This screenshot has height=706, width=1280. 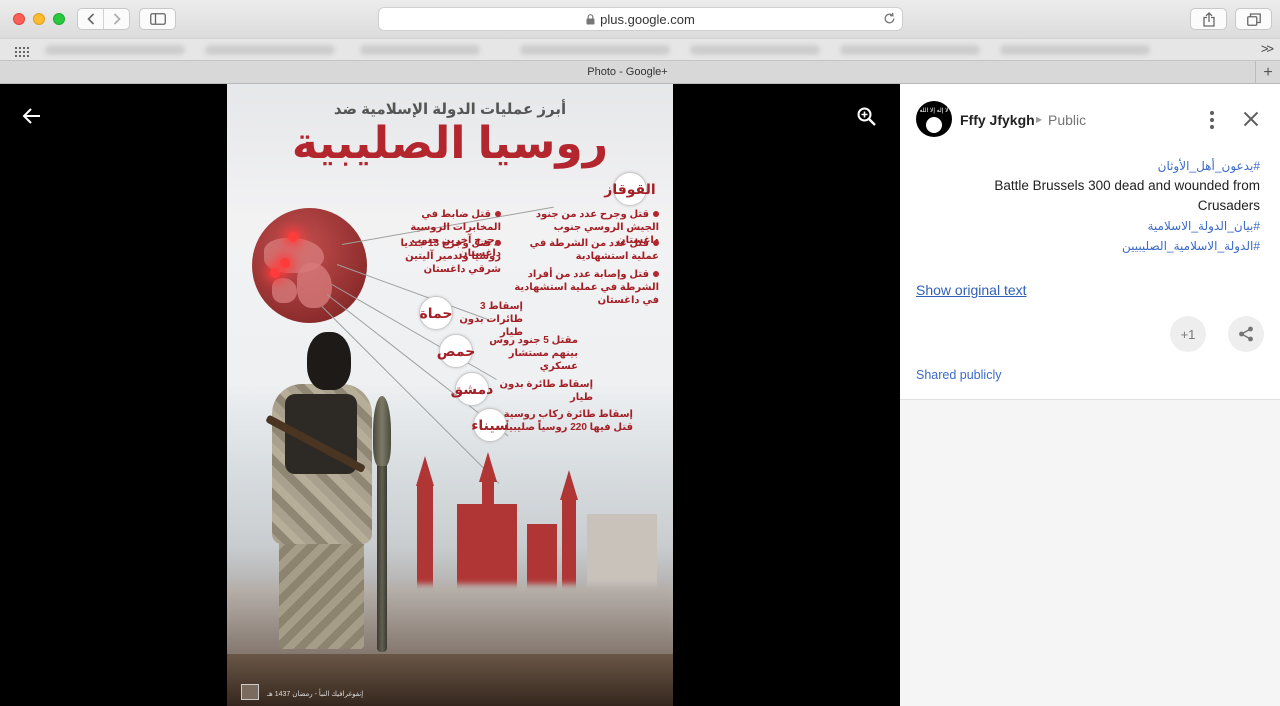 What do you see at coordinates (1095, 226) in the screenshot?
I see `hashtag-link: #بيان_الدولة_الاسلامية` at bounding box center [1095, 226].